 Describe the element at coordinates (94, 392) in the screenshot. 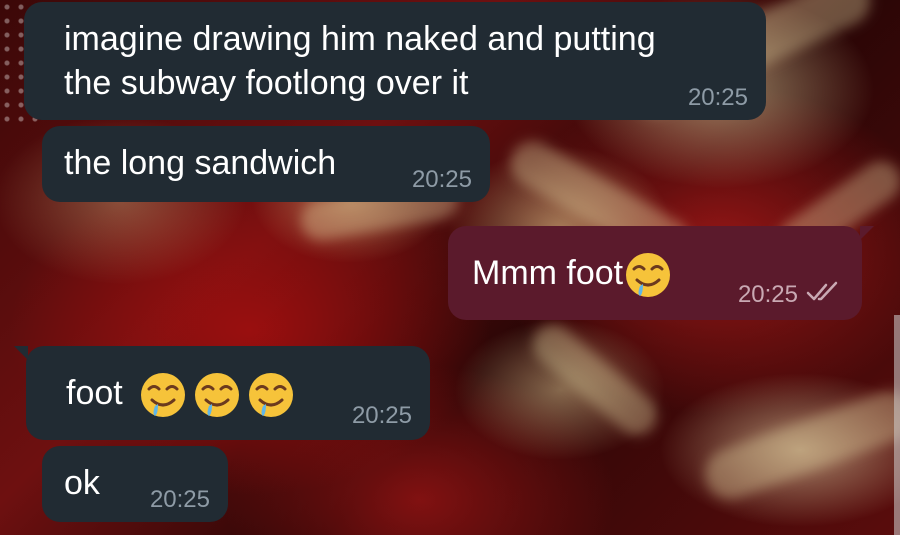

I see `message-text: foot` at that location.